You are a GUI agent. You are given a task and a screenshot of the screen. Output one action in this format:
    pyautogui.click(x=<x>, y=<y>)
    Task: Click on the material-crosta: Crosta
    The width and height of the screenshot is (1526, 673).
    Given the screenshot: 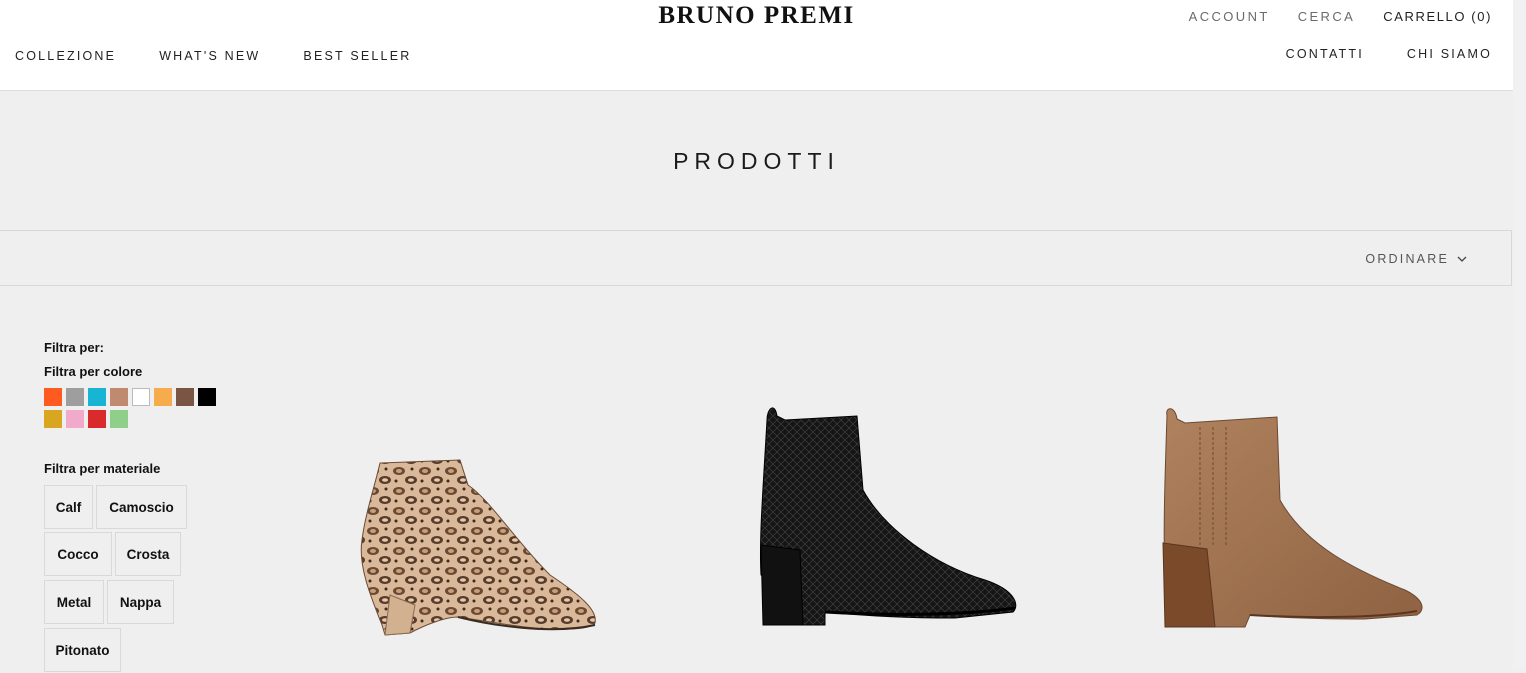 What is the action you would take?
    pyautogui.click(x=148, y=554)
    